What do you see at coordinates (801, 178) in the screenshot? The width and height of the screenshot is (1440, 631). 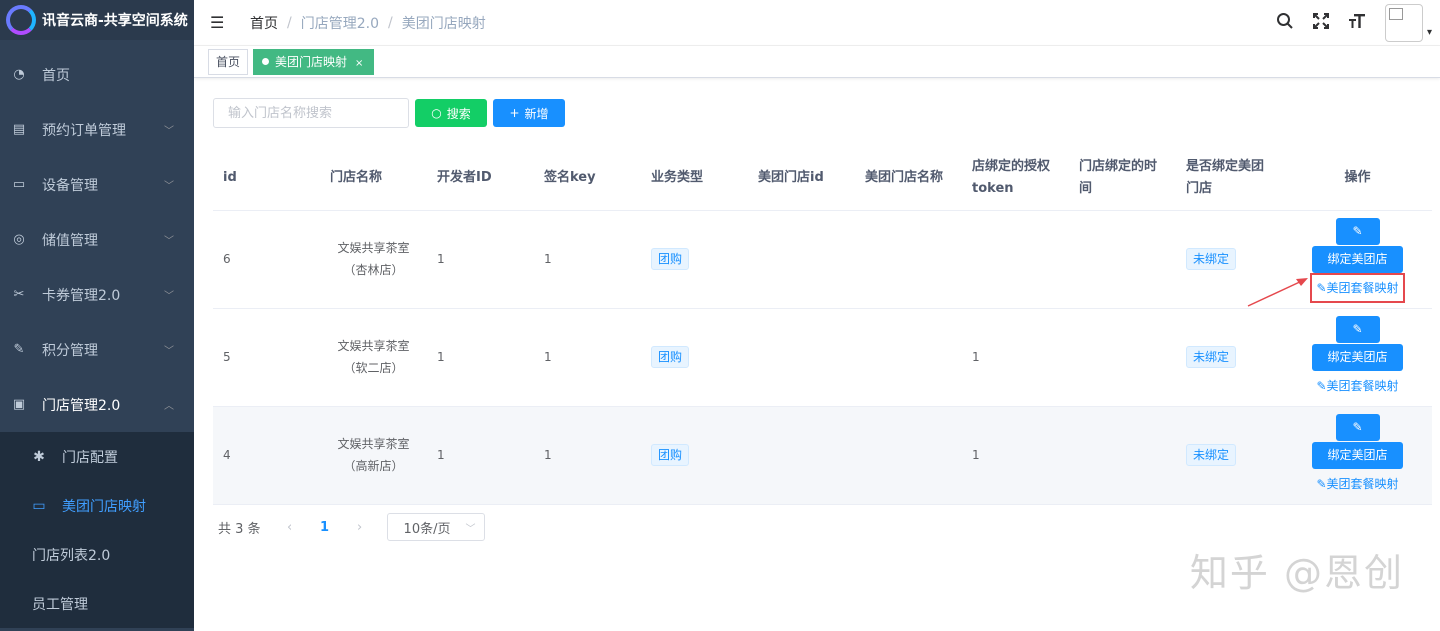 I see `column-header: 美团门店id` at bounding box center [801, 178].